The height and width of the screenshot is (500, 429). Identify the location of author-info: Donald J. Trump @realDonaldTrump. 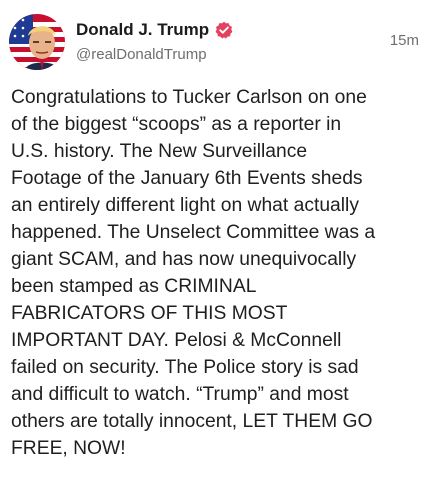
(154, 41).